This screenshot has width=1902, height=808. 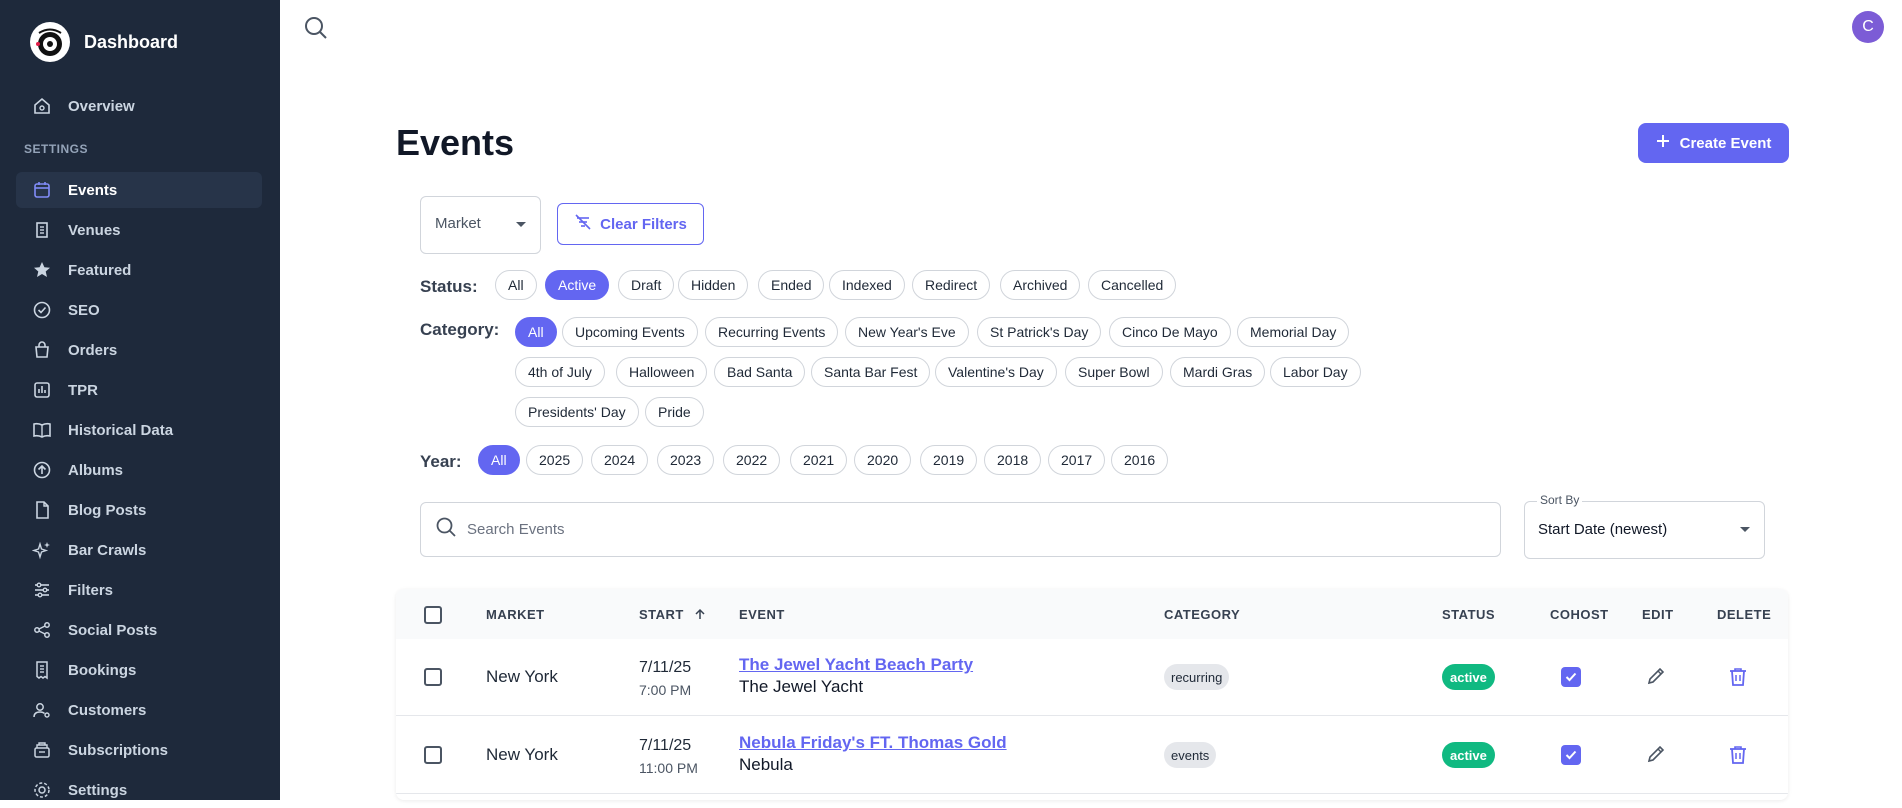 What do you see at coordinates (871, 372) in the screenshot?
I see `category-chip: Santa Bar Fest` at bounding box center [871, 372].